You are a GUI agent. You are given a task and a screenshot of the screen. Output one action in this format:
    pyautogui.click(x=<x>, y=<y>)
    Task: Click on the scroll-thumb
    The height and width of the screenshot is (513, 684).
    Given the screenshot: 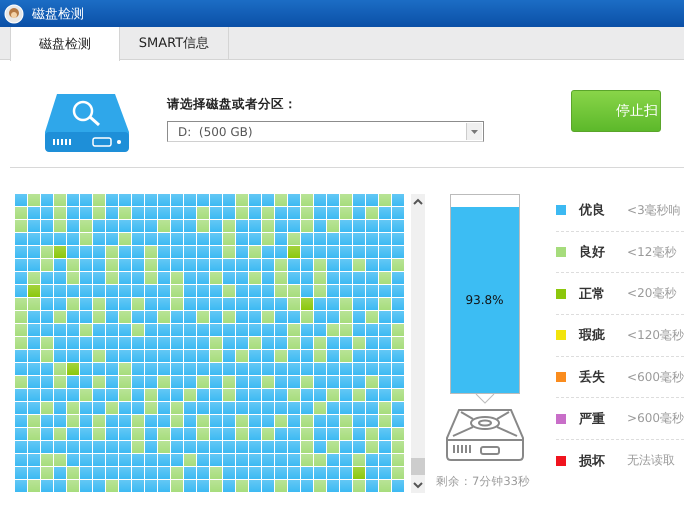 What is the action you would take?
    pyautogui.click(x=418, y=466)
    